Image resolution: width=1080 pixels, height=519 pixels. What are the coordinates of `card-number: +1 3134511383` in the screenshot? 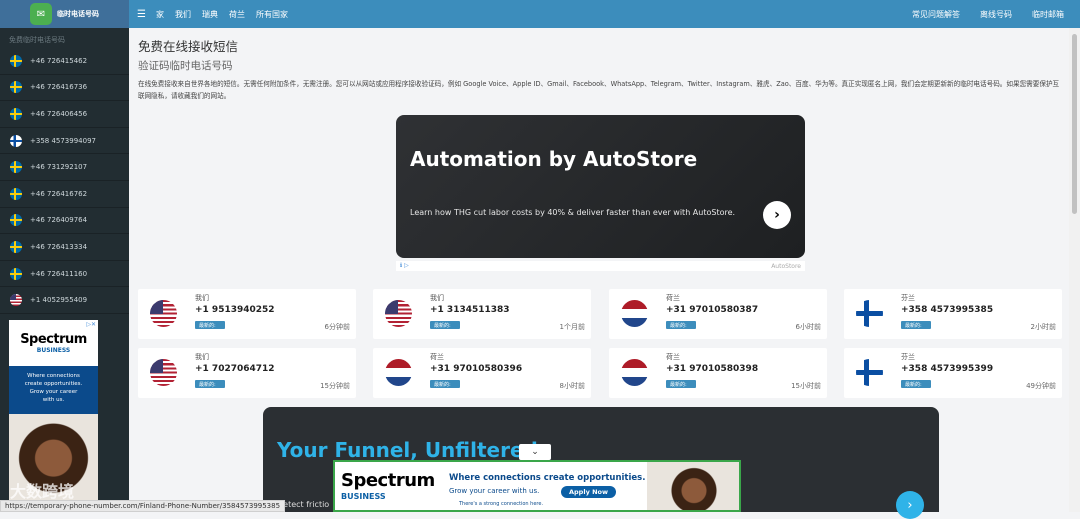 It's located at (470, 310).